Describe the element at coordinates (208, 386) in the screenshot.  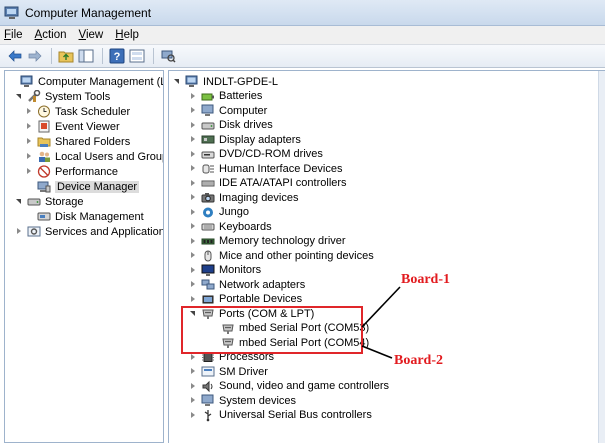
I see `sound-icon` at that location.